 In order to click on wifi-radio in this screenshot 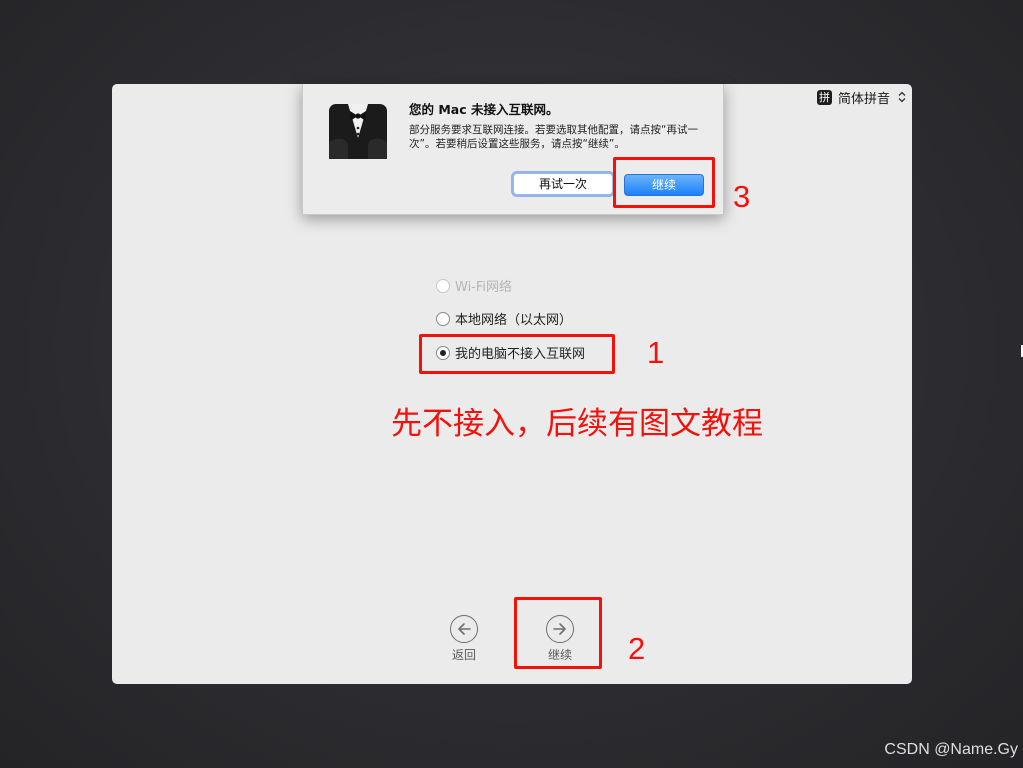, I will do `click(443, 285)`.